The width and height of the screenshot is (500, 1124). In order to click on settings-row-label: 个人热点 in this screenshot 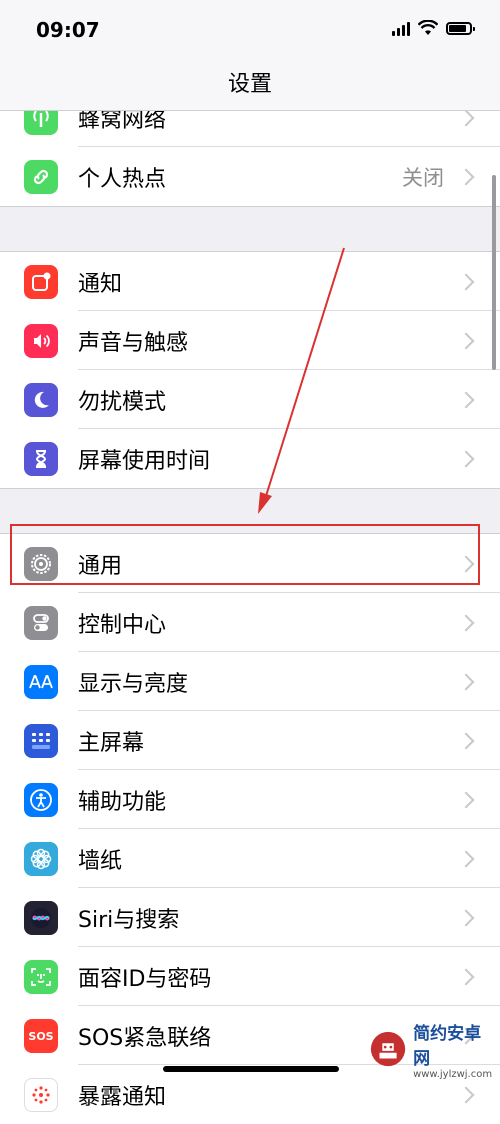, I will do `click(122, 179)`.